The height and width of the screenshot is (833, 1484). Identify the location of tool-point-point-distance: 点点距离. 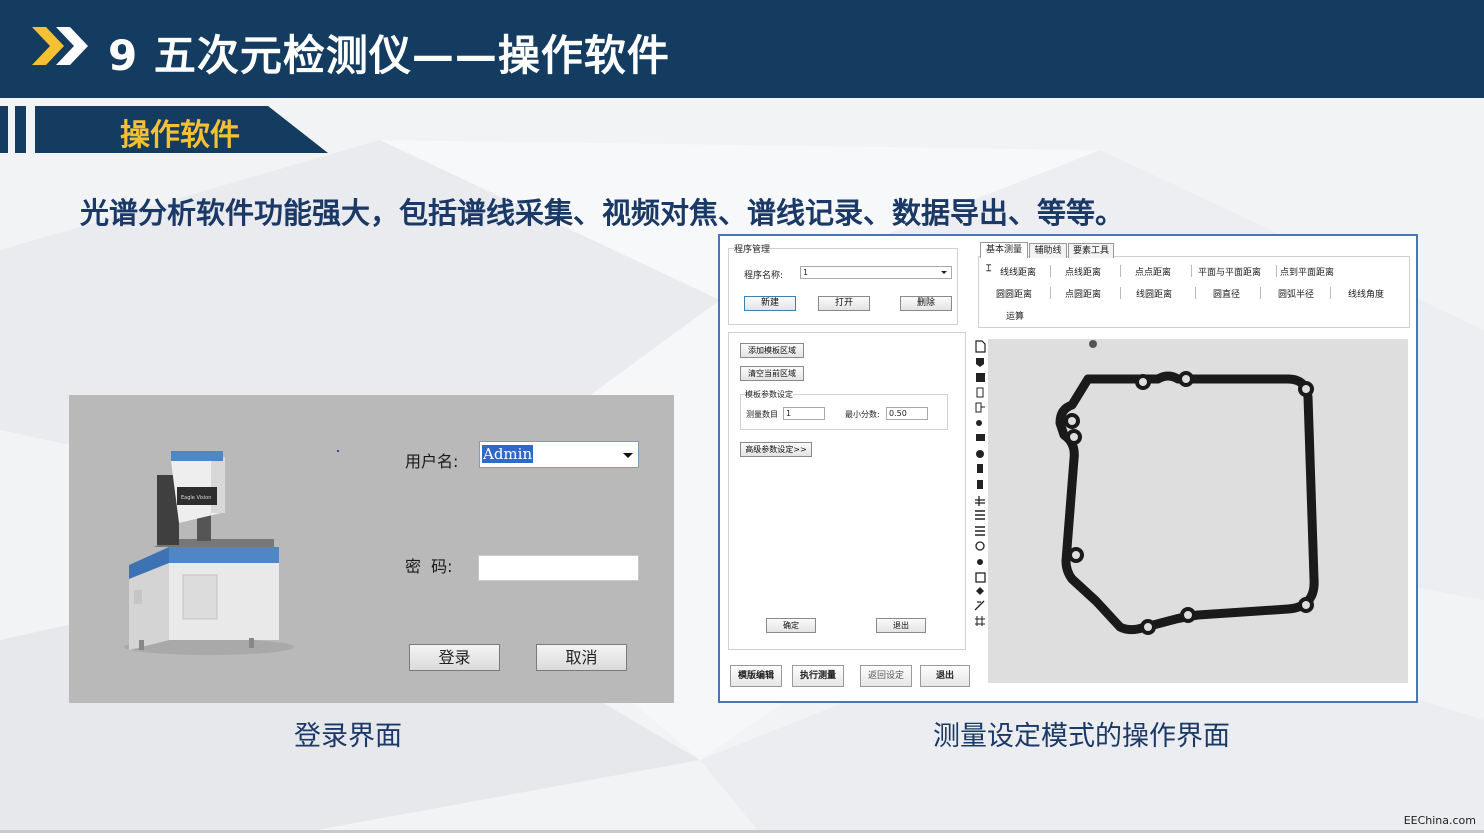
(1153, 271).